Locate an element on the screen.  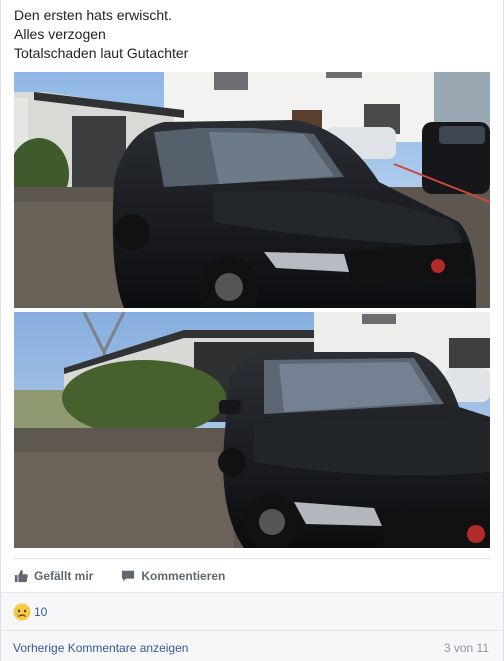
like-label: Gefällt mir is located at coordinates (64, 576).